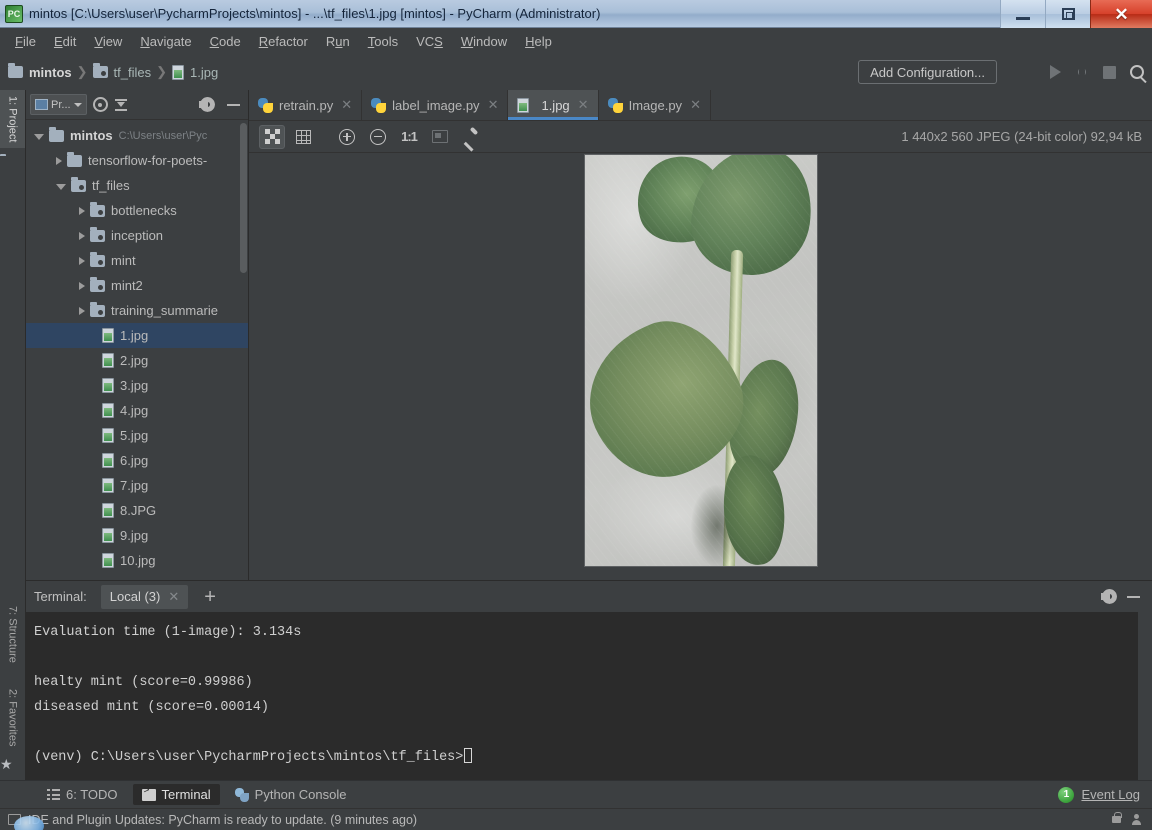 The width and height of the screenshot is (1152, 830). I want to click on tree-row-9-jpg: 9.jpg, so click(137, 535).